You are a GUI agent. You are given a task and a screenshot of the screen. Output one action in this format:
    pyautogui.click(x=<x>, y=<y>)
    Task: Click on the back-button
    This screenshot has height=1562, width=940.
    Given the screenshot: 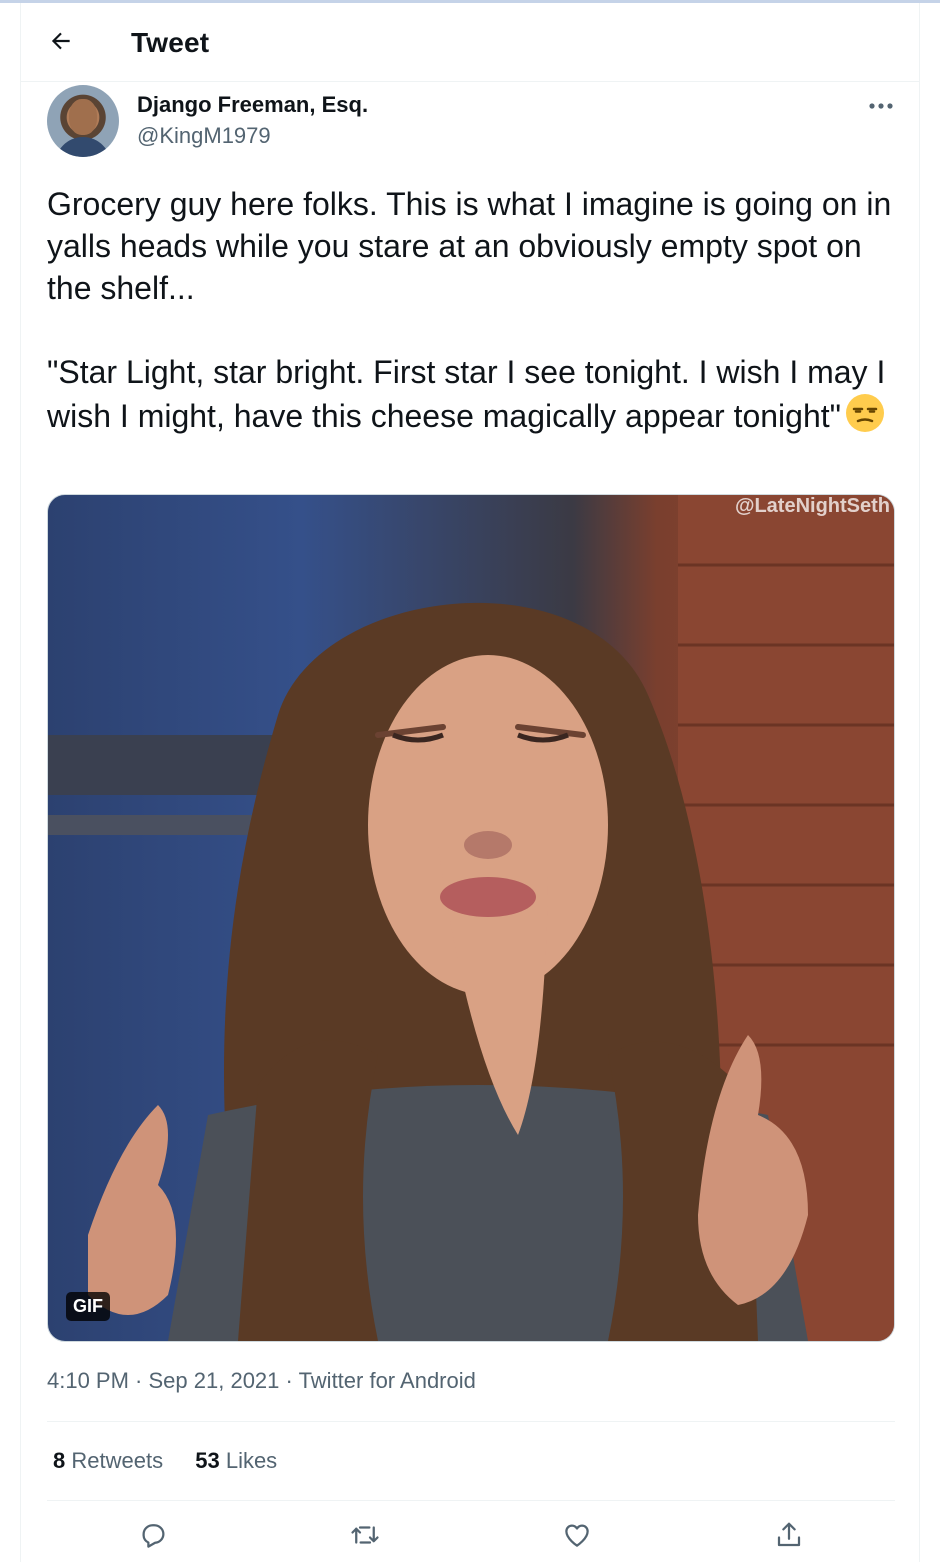 What is the action you would take?
    pyautogui.click(x=61, y=43)
    